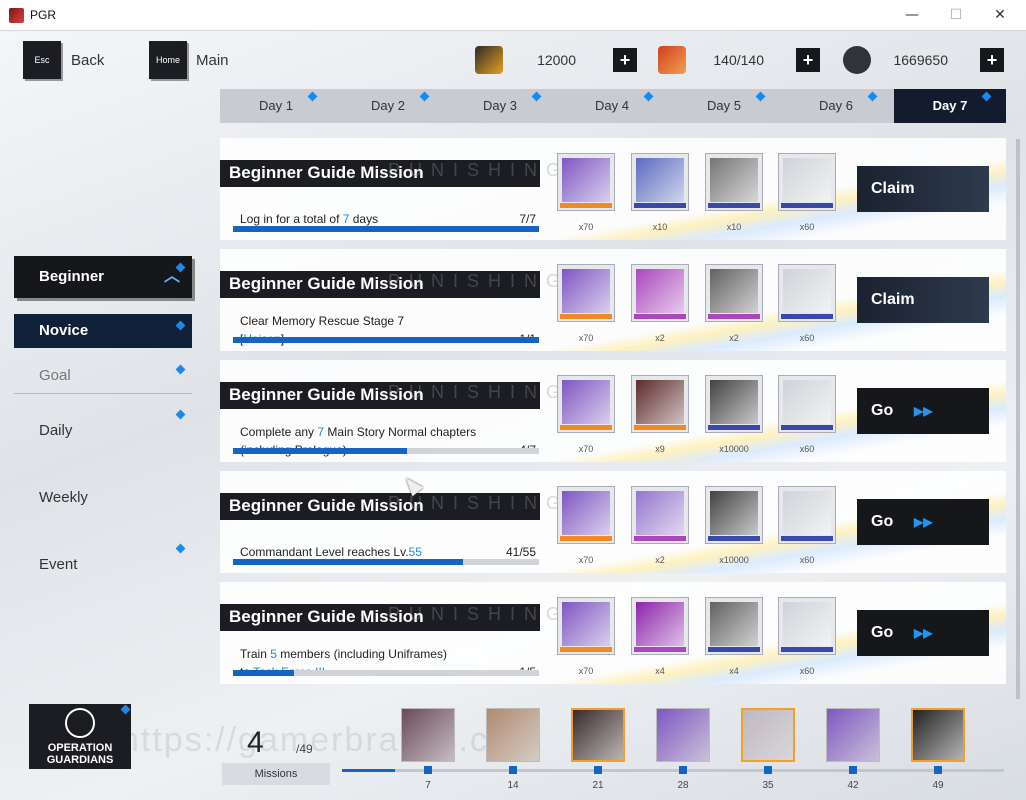  I want to click on add-stamina-button: +, so click(808, 60).